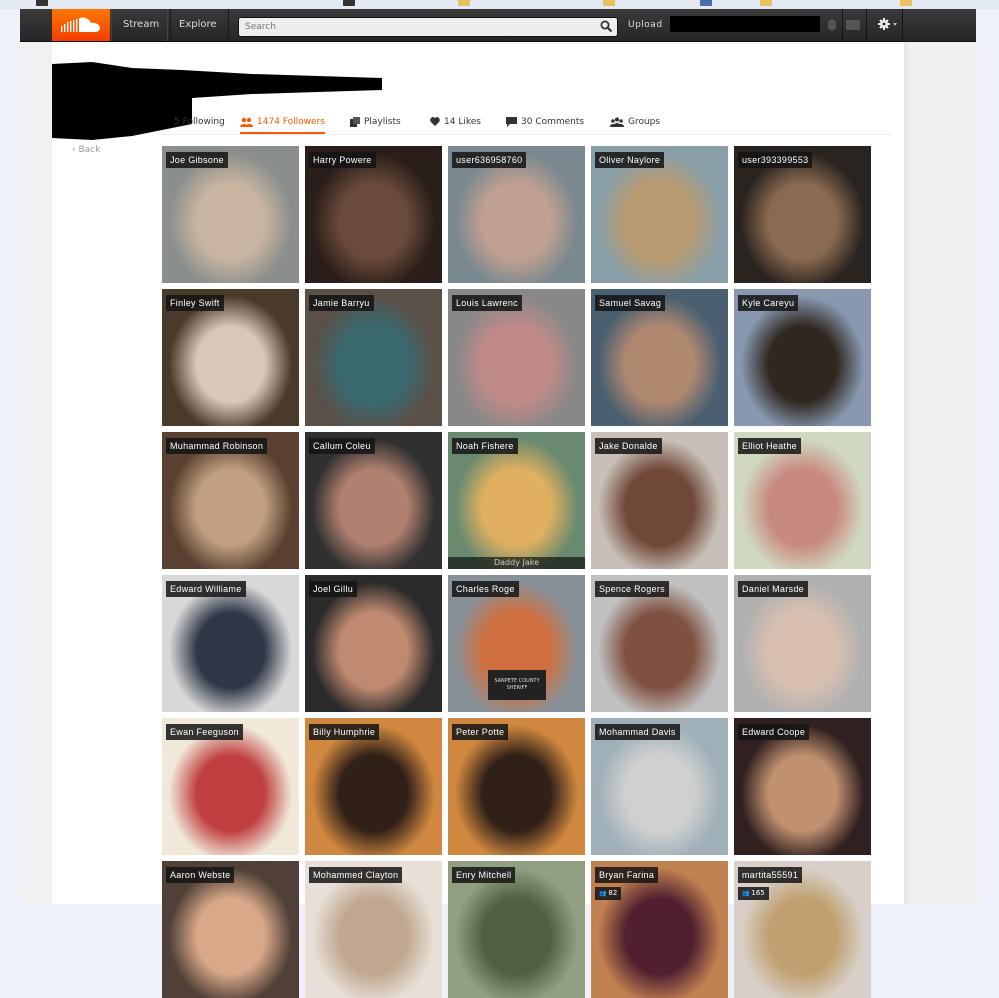 The image size is (999, 998). I want to click on follower-tile: Mohammad Davis, so click(659, 786).